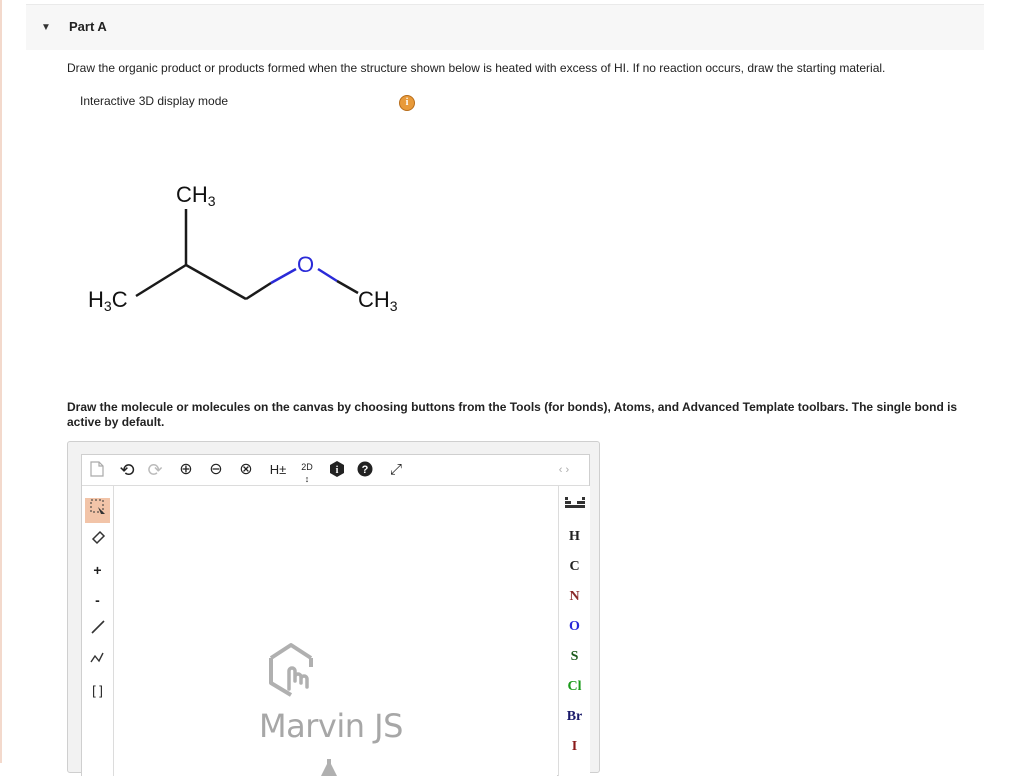  I want to click on svg-text: i, so click(337, 470).